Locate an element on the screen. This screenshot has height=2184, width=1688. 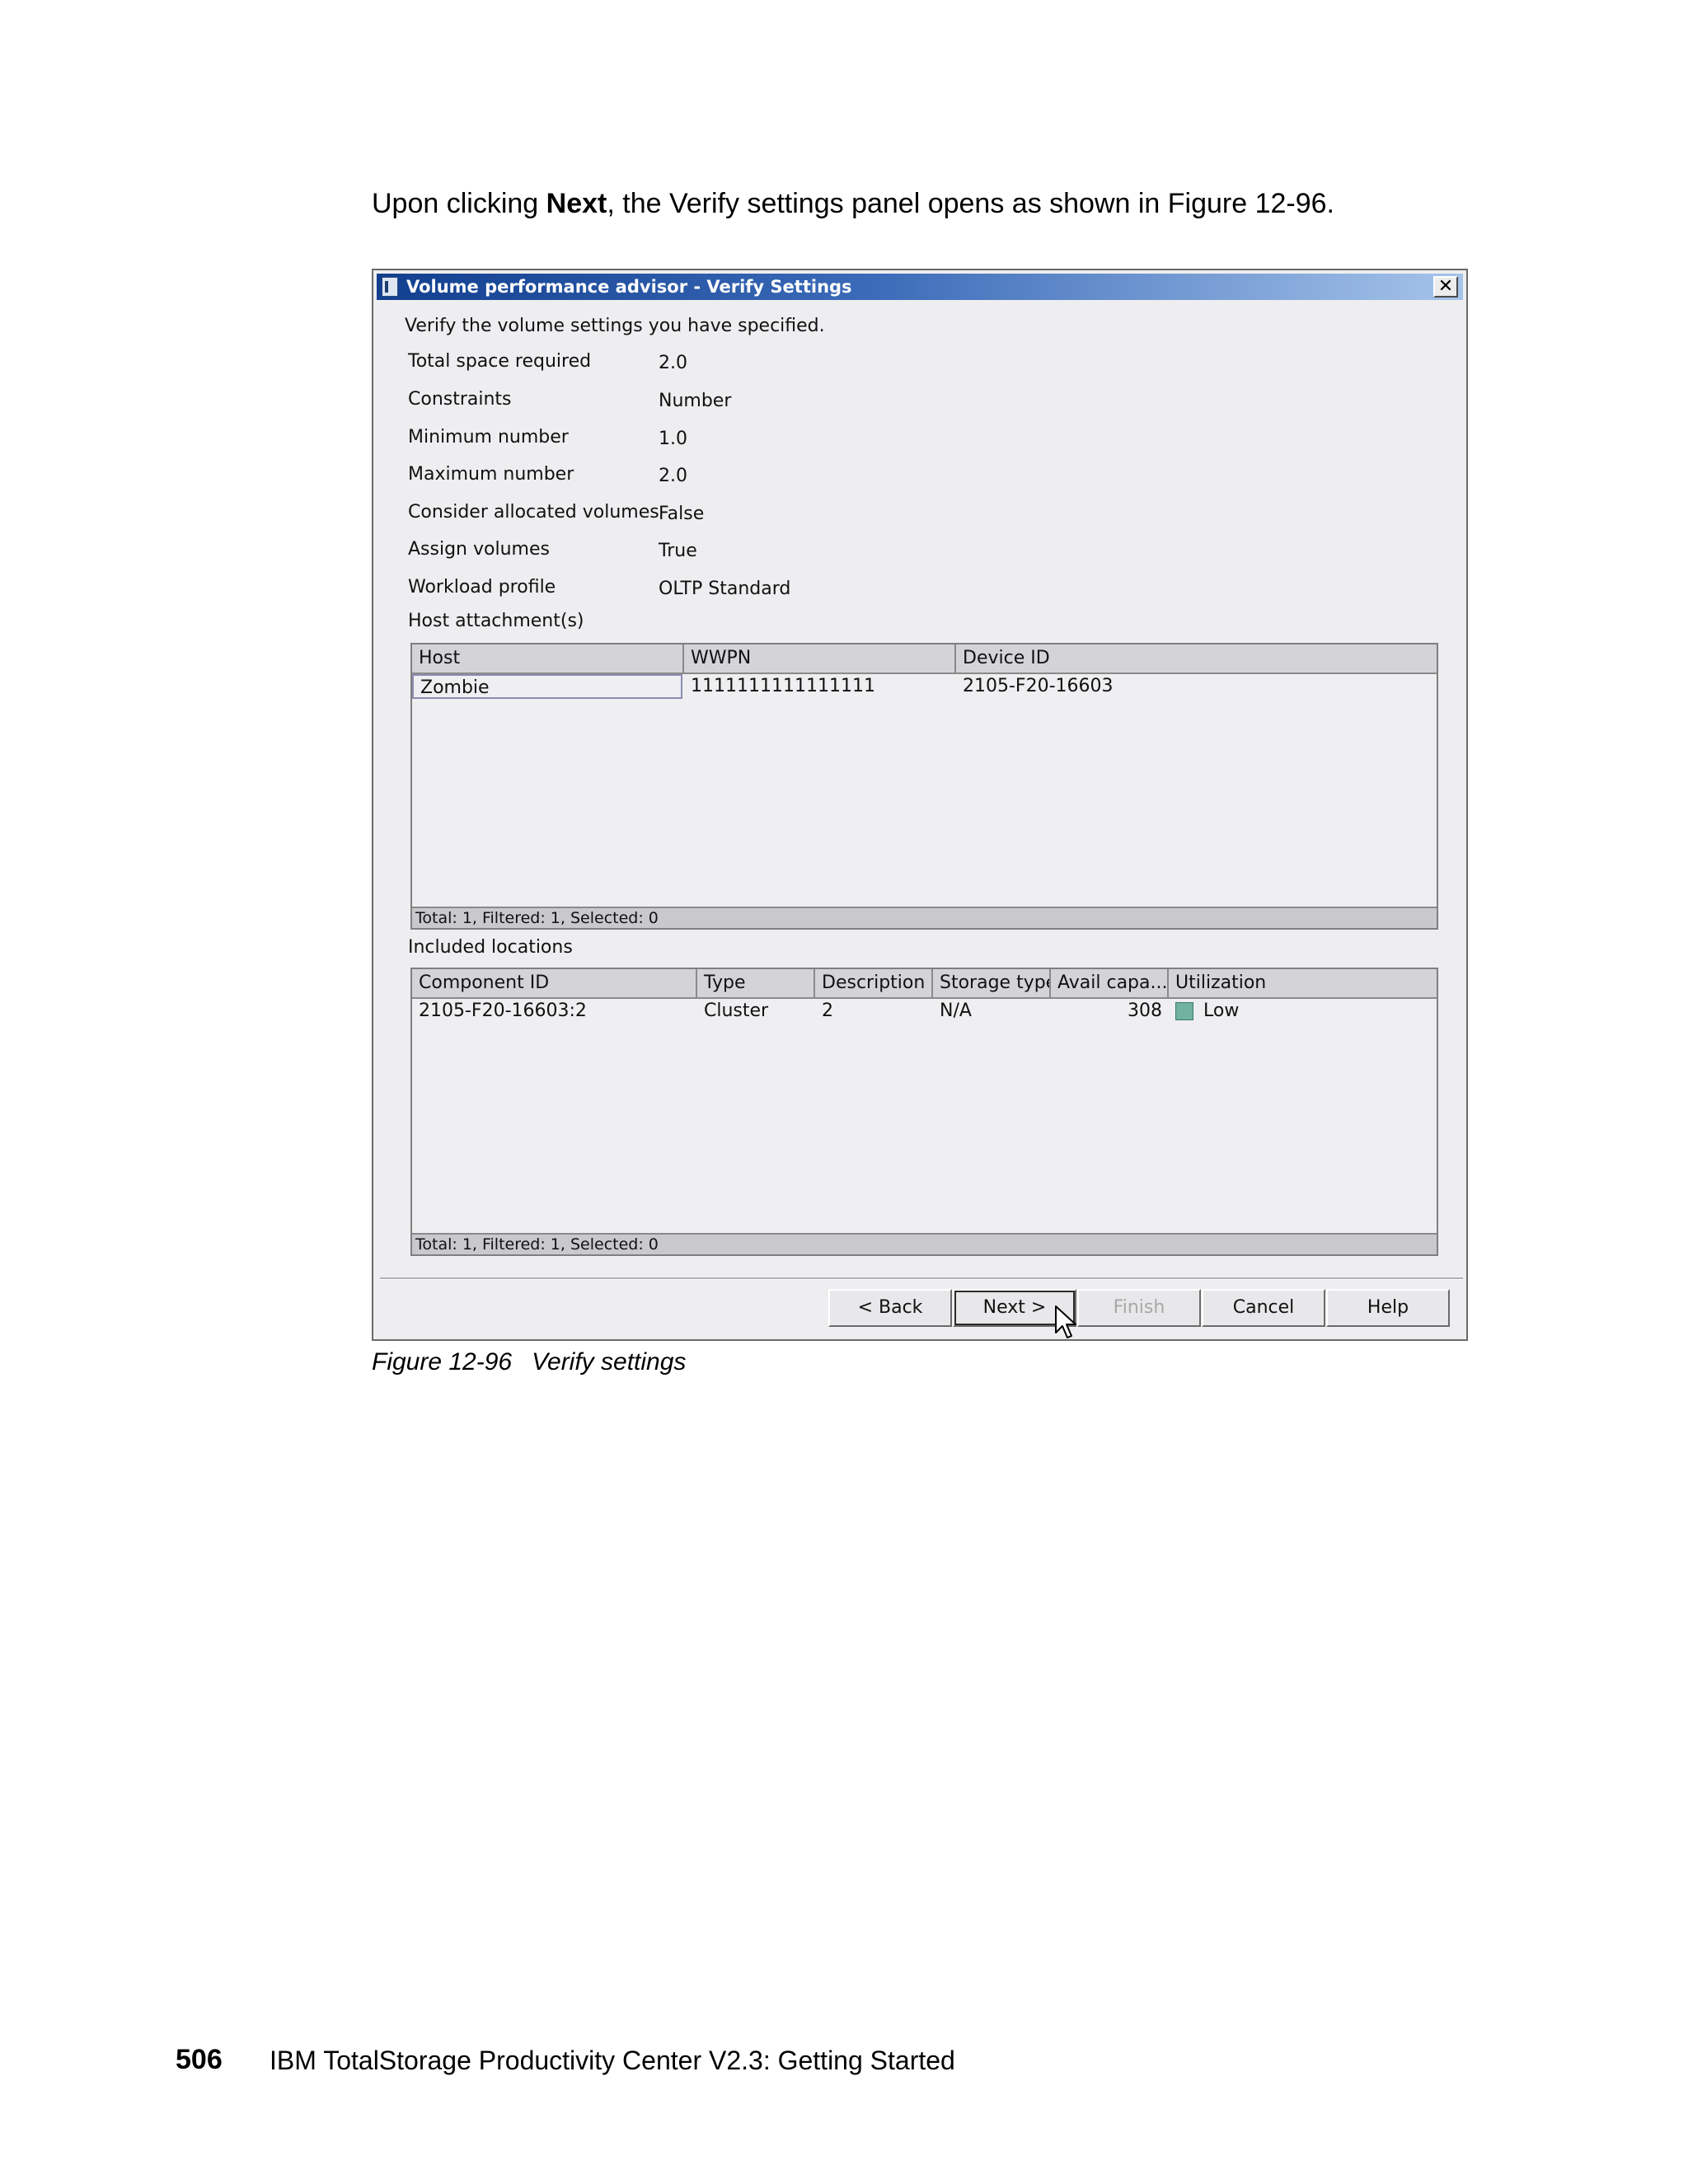
prop-label-consider-allocated: Consider allocated volumes is located at coordinates (533, 512).